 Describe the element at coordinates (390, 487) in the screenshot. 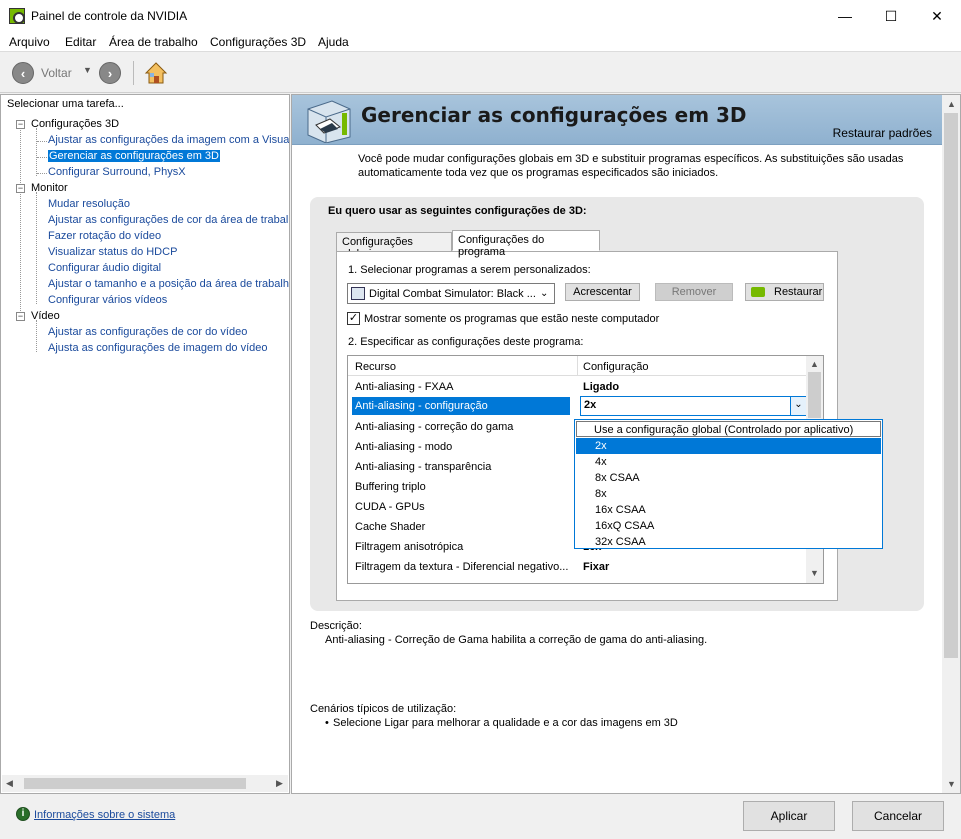

I see `row-feature: Buffering triplo` at that location.